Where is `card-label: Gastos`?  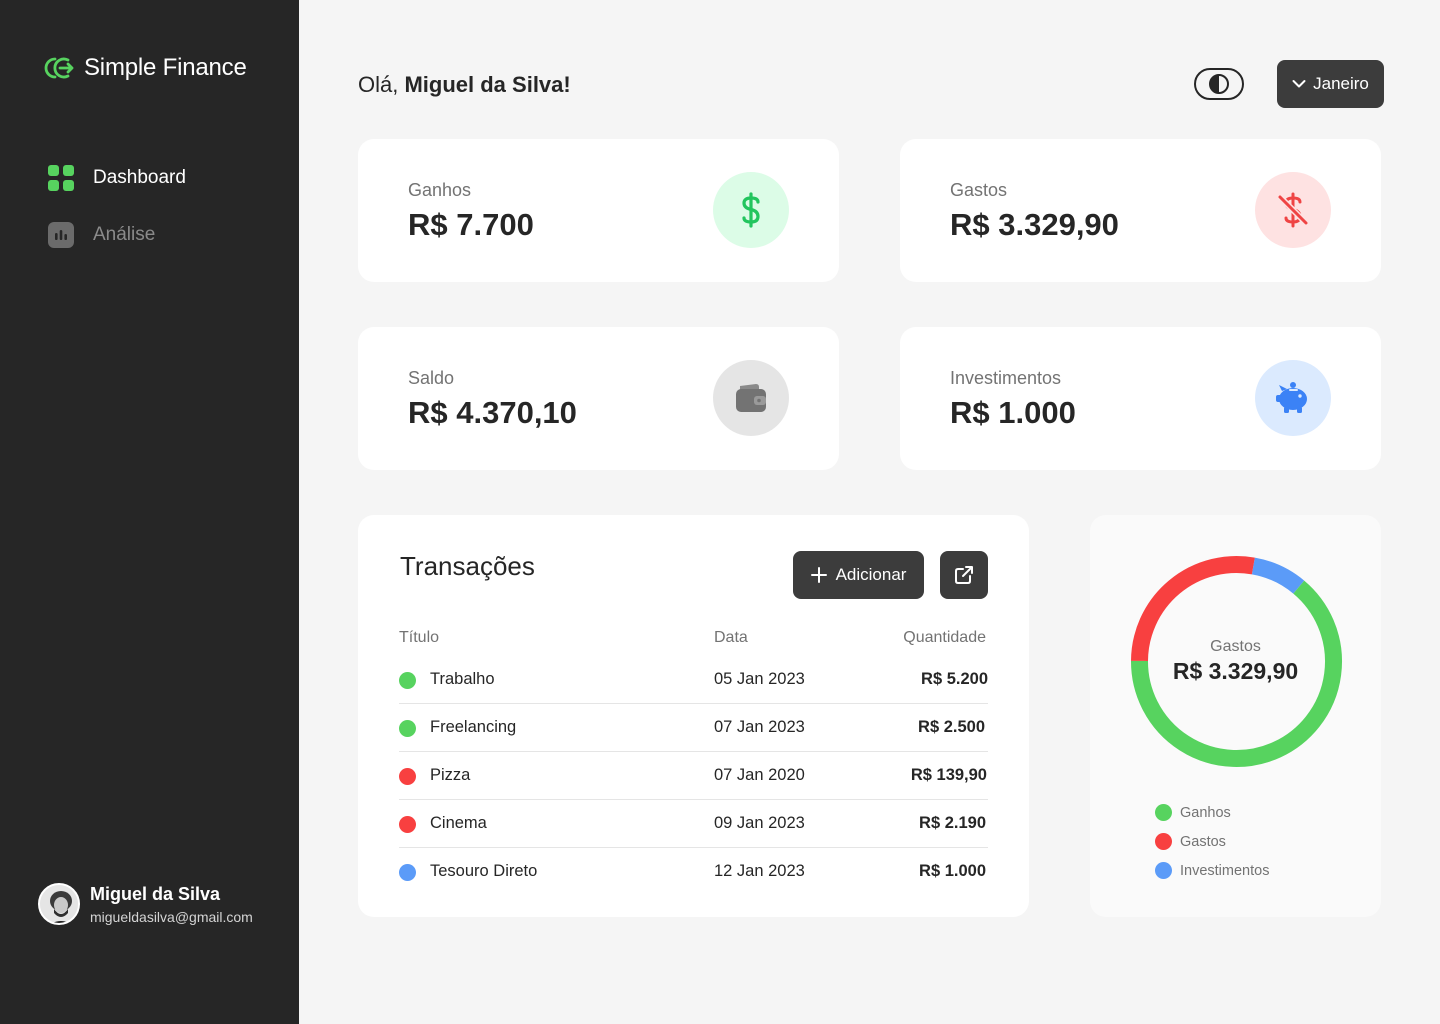
card-label: Gastos is located at coordinates (979, 190).